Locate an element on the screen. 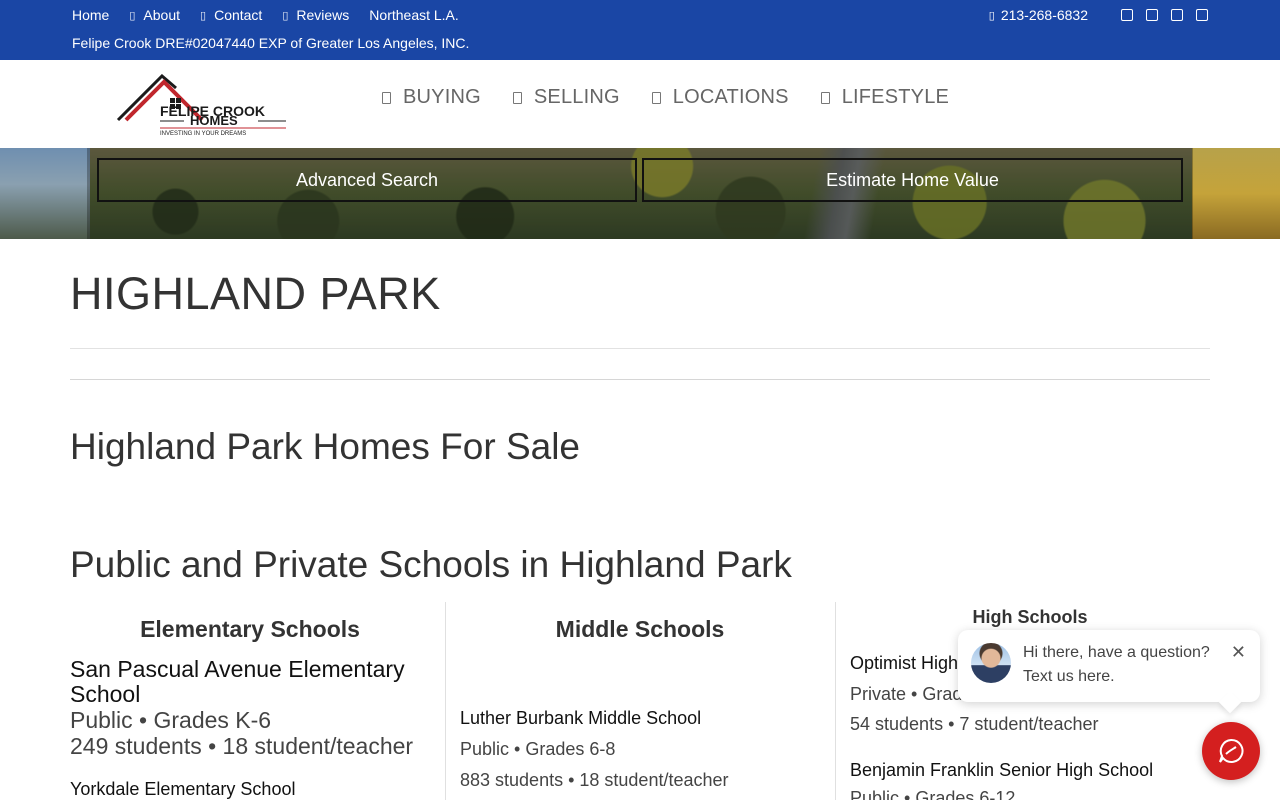 The width and height of the screenshot is (1280, 800). estimate-home-value-button: Estimate Home Value is located at coordinates (912, 180).